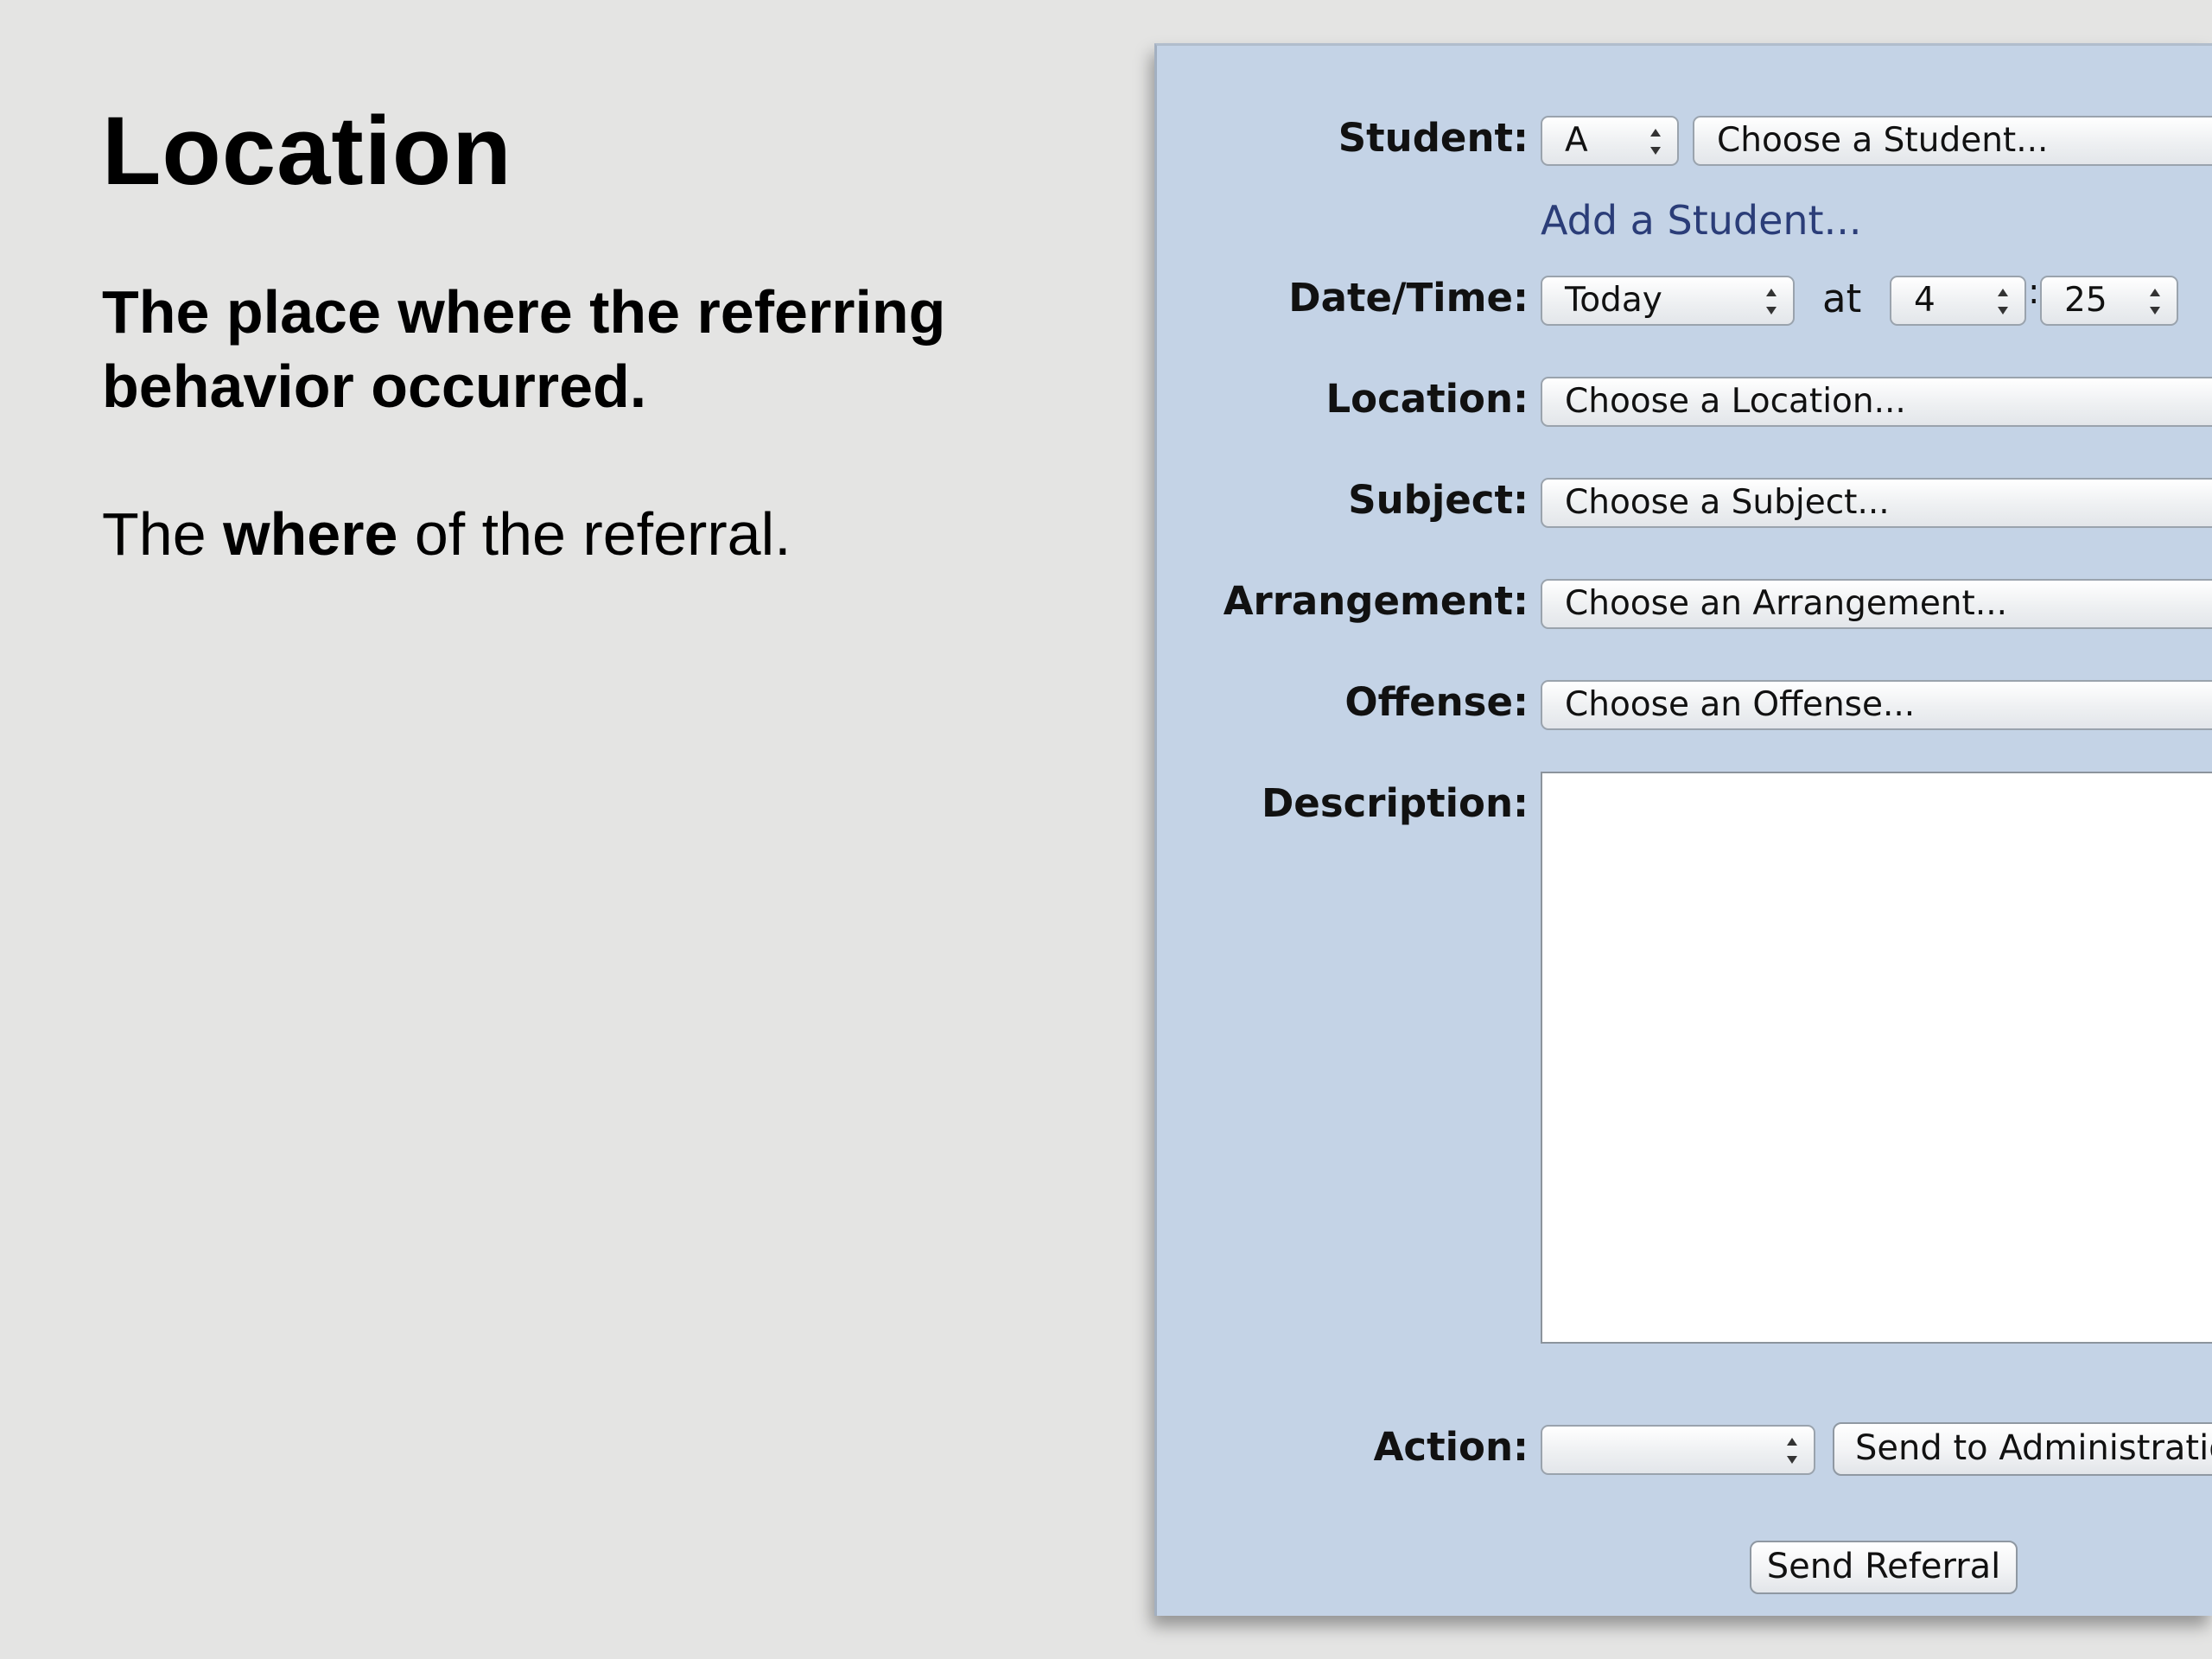 This screenshot has height=1659, width=2212. Describe the element at coordinates (2085, 300) in the screenshot. I see `minute-value: 25` at that location.